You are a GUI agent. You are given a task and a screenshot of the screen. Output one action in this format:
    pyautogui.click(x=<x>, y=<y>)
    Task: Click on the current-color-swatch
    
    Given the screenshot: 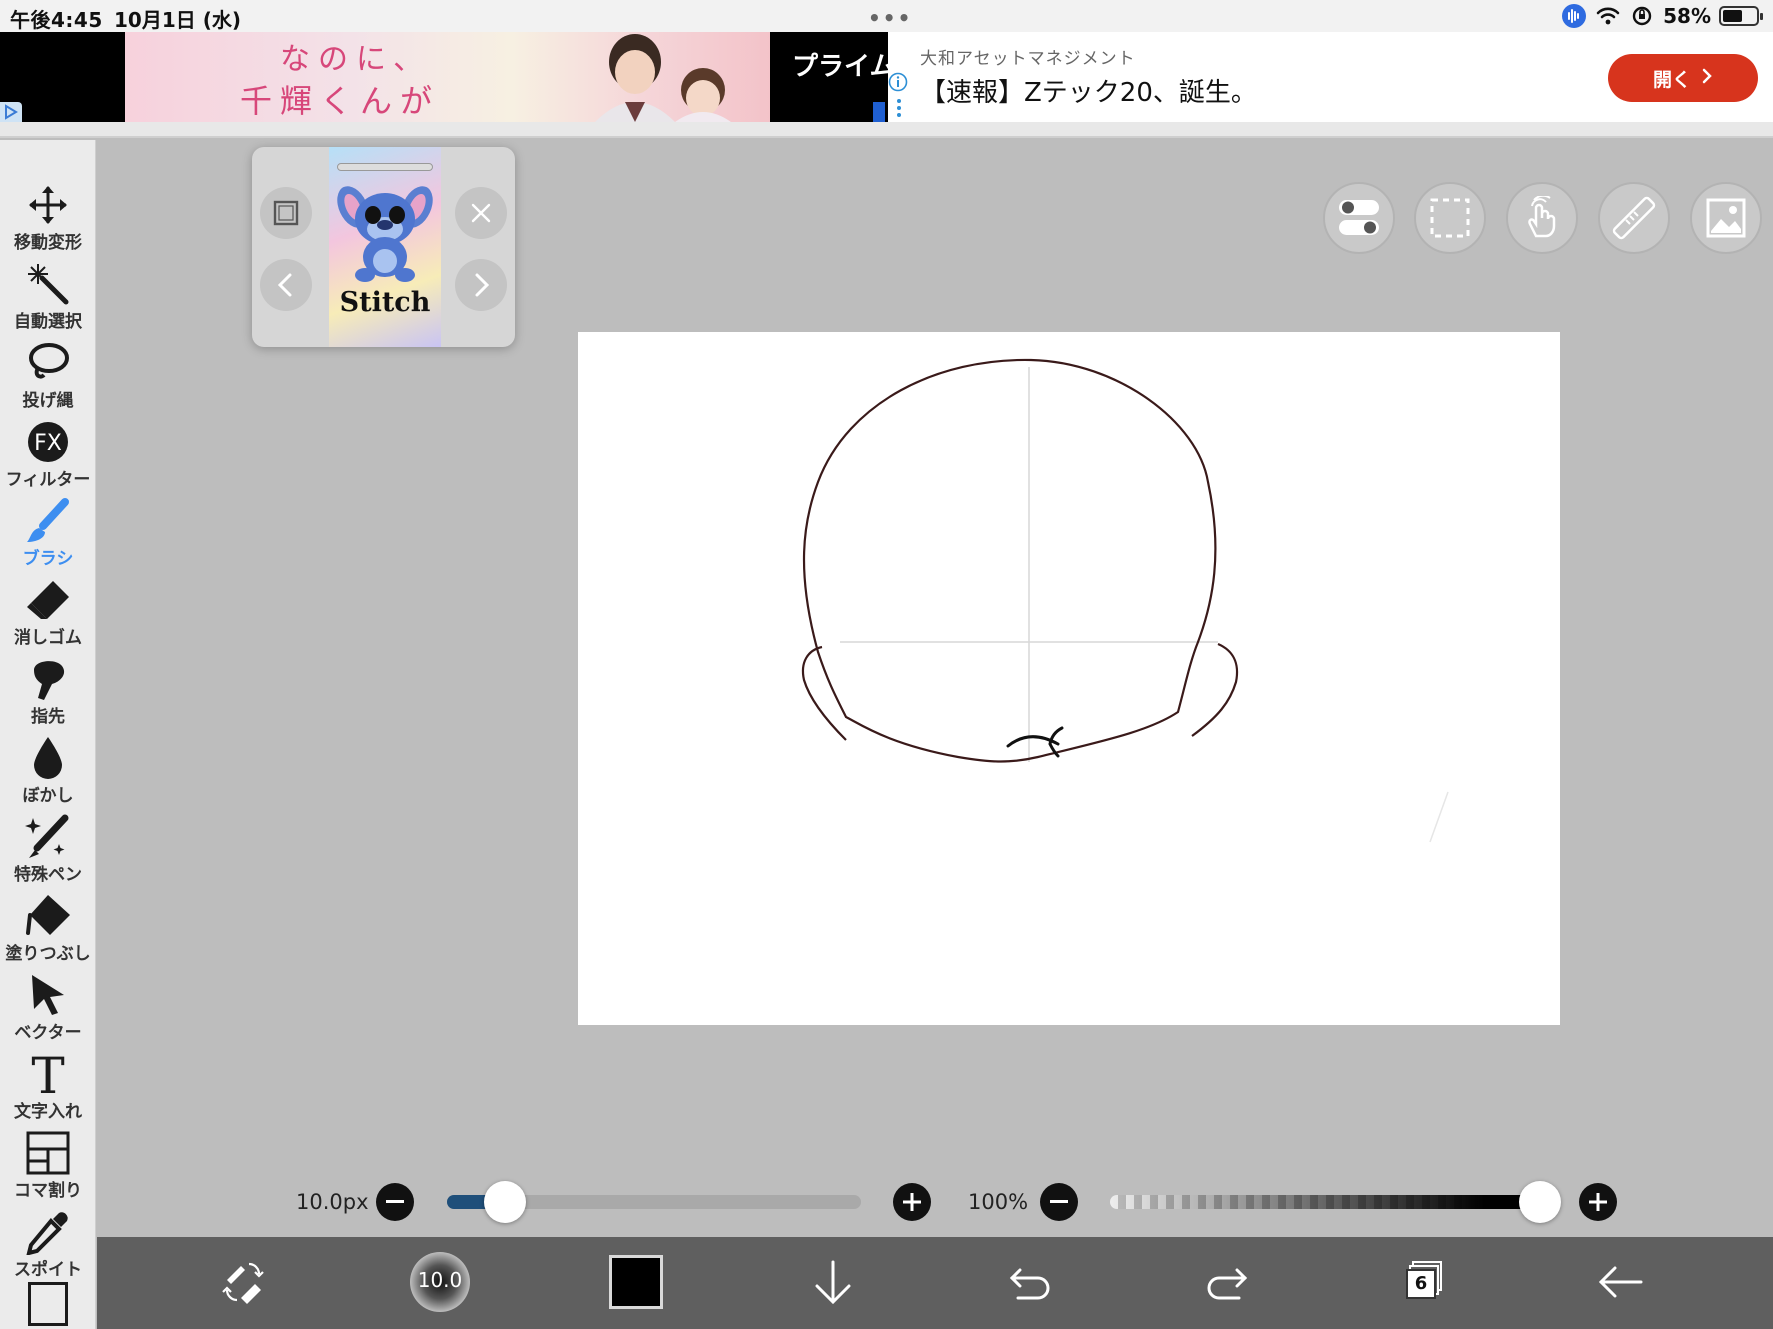 What is the action you would take?
    pyautogui.click(x=636, y=1282)
    